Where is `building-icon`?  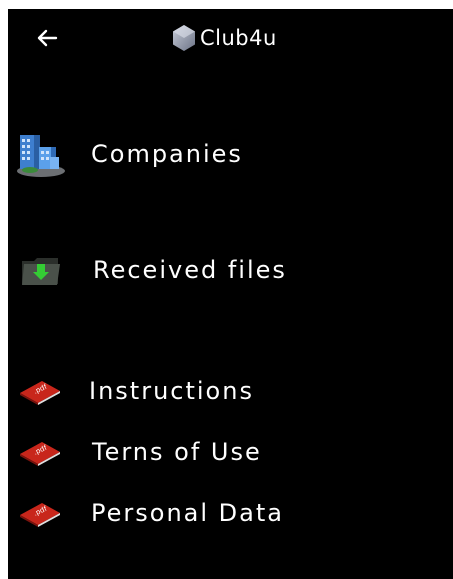 building-icon is located at coordinates (41, 156).